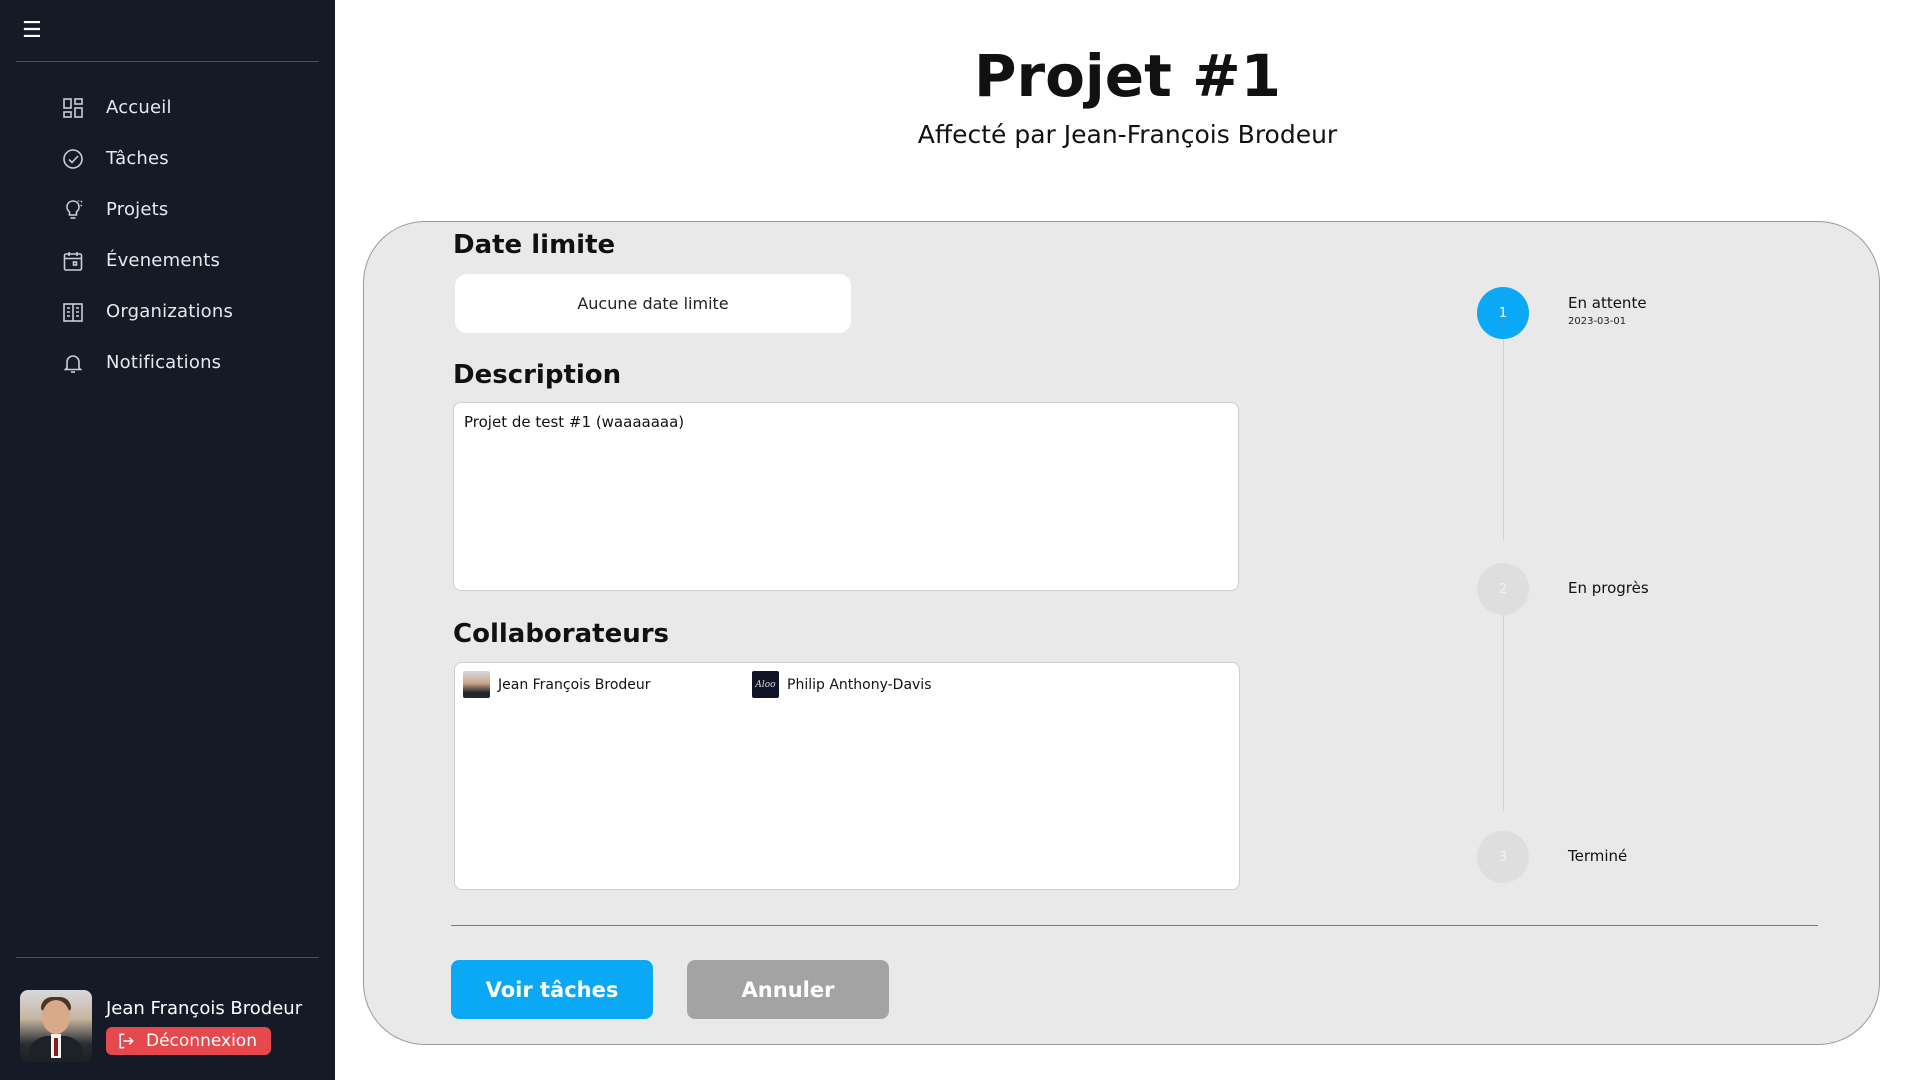 This screenshot has width=1920, height=1080. Describe the element at coordinates (1503, 589) in the screenshot. I see `step-2-indicator: 2` at that location.